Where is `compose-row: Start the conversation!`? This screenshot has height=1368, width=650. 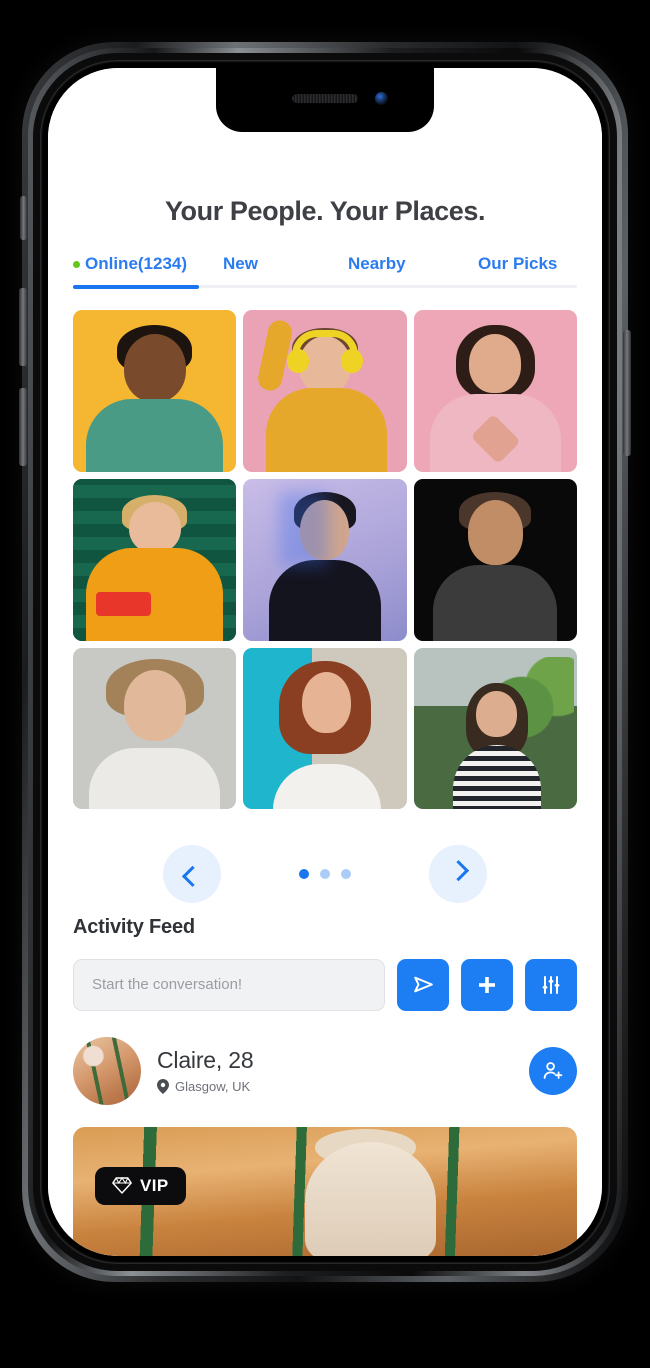 compose-row: Start the conversation! is located at coordinates (325, 984).